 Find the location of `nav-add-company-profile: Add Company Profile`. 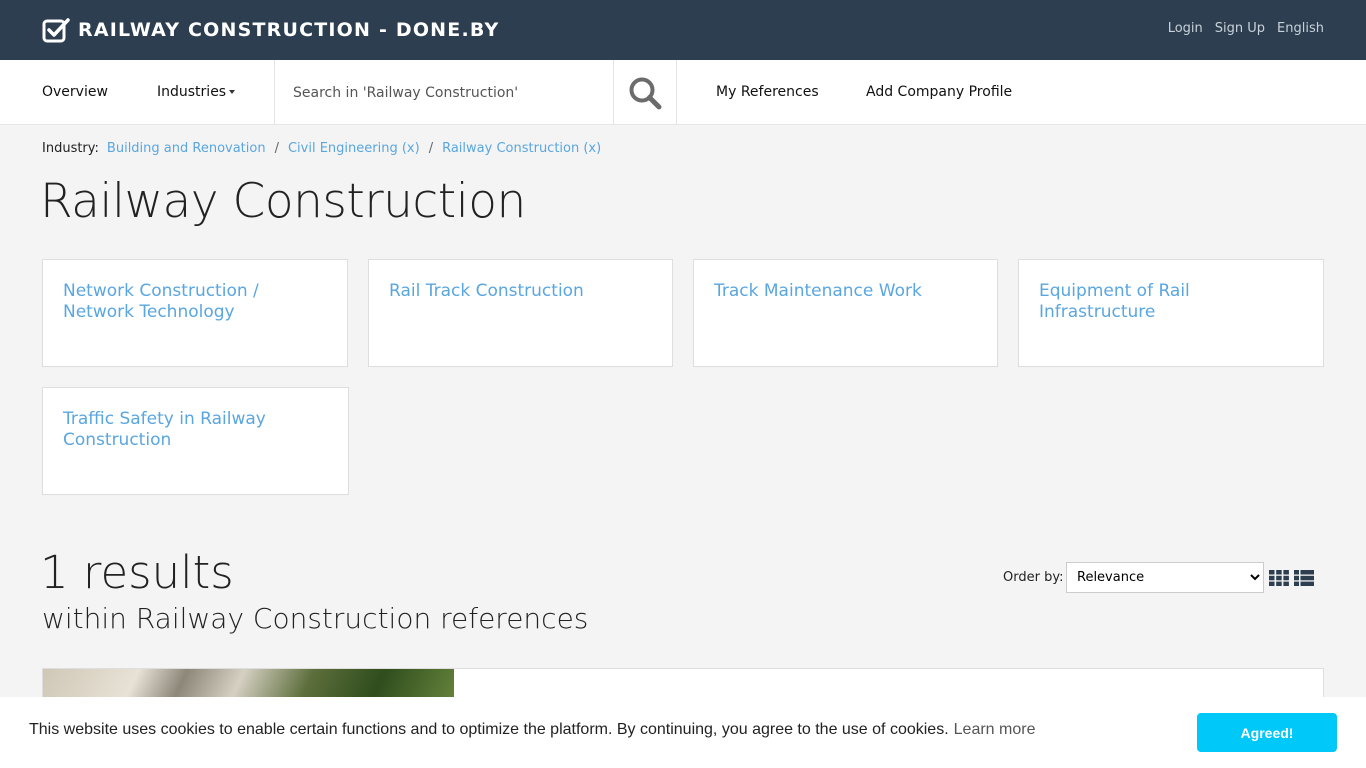

nav-add-company-profile: Add Company Profile is located at coordinates (939, 92).